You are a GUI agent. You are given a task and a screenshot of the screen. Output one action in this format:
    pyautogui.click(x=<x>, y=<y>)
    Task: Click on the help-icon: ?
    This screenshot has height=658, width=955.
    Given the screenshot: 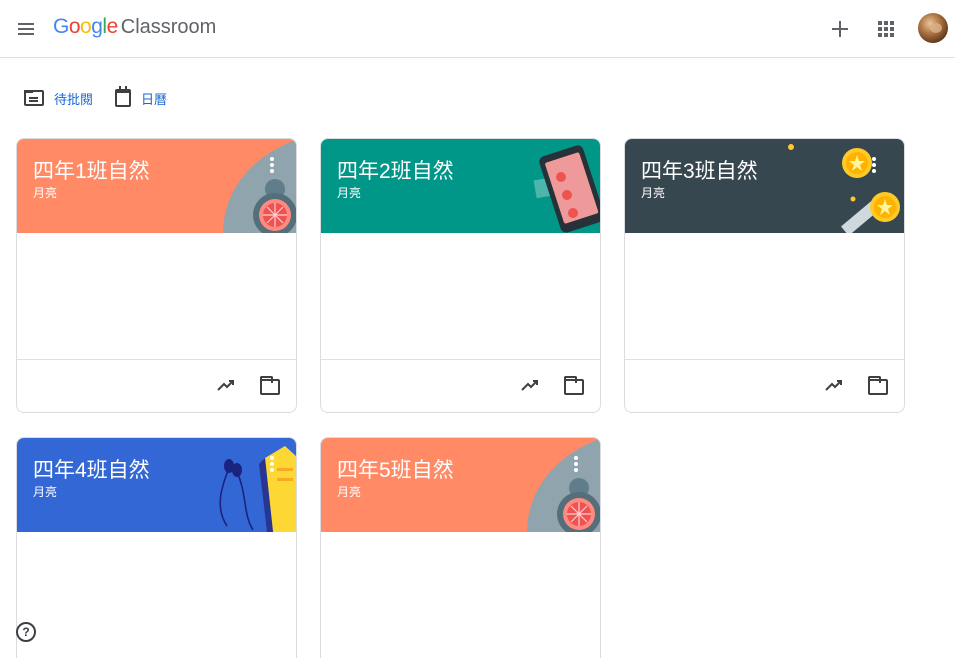 What is the action you would take?
    pyautogui.click(x=26, y=632)
    